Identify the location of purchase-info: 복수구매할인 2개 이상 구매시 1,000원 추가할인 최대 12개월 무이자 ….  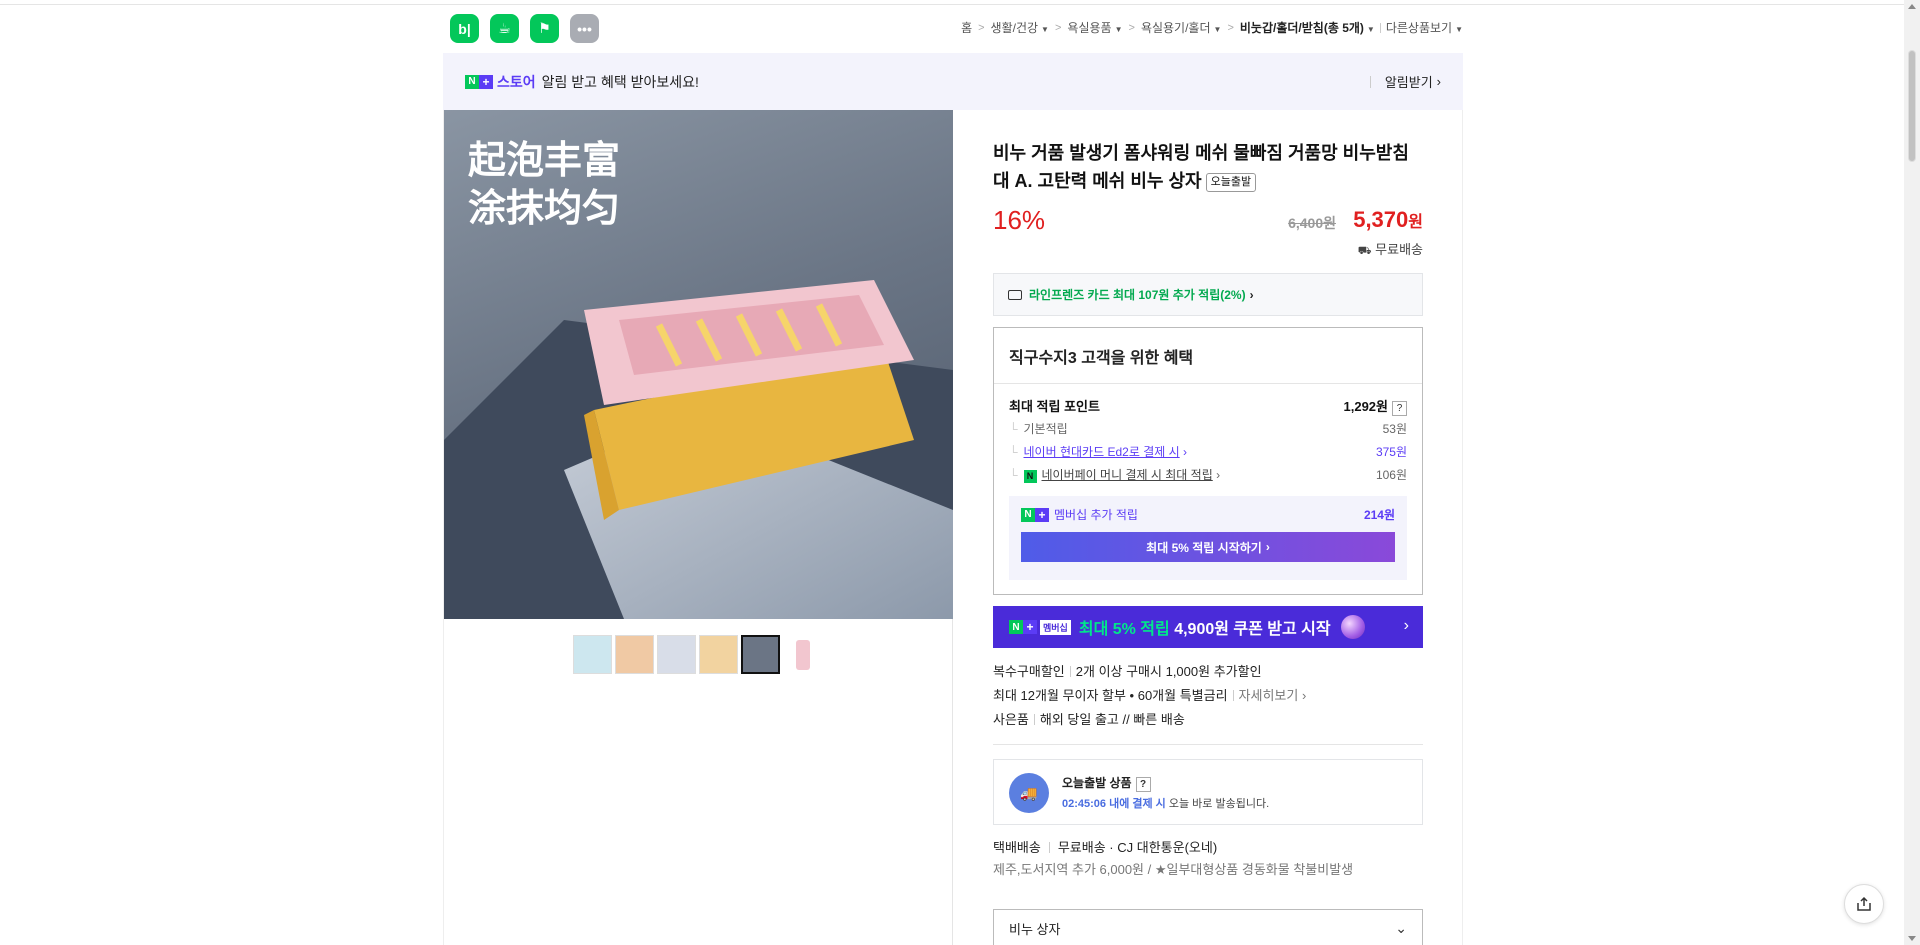
(1208, 696).